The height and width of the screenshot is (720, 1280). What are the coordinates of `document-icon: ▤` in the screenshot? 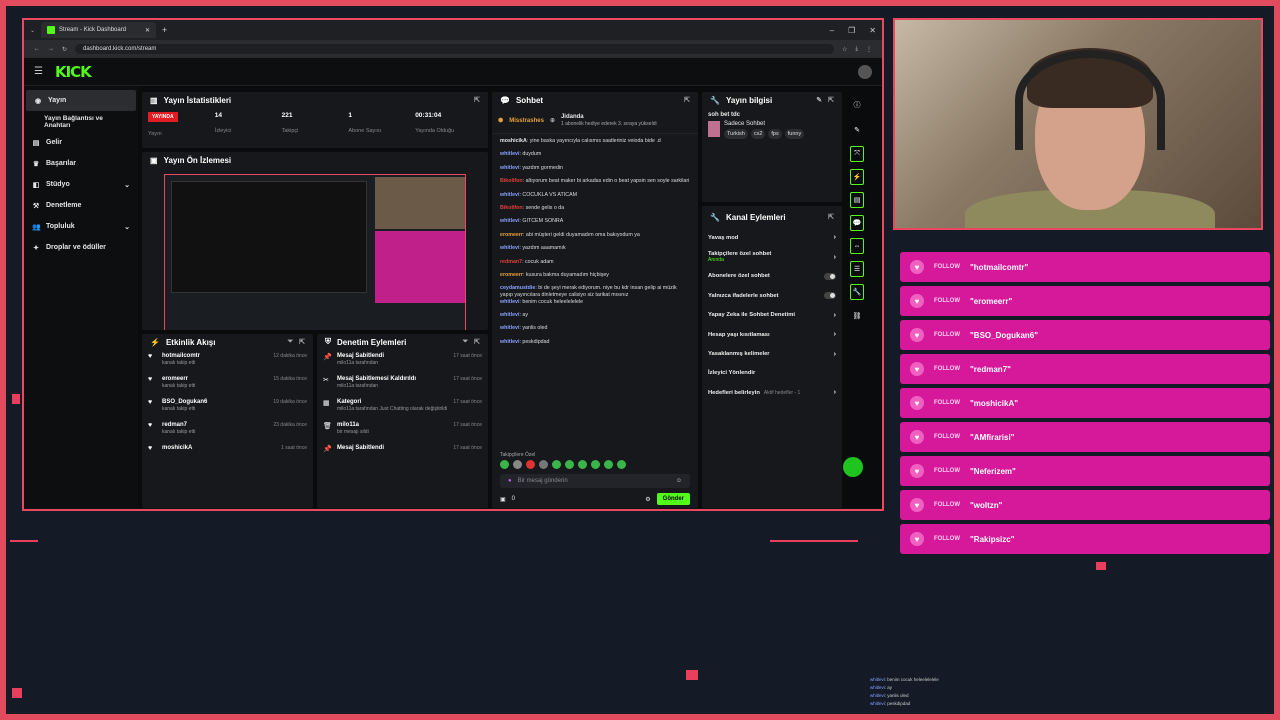 It's located at (857, 200).